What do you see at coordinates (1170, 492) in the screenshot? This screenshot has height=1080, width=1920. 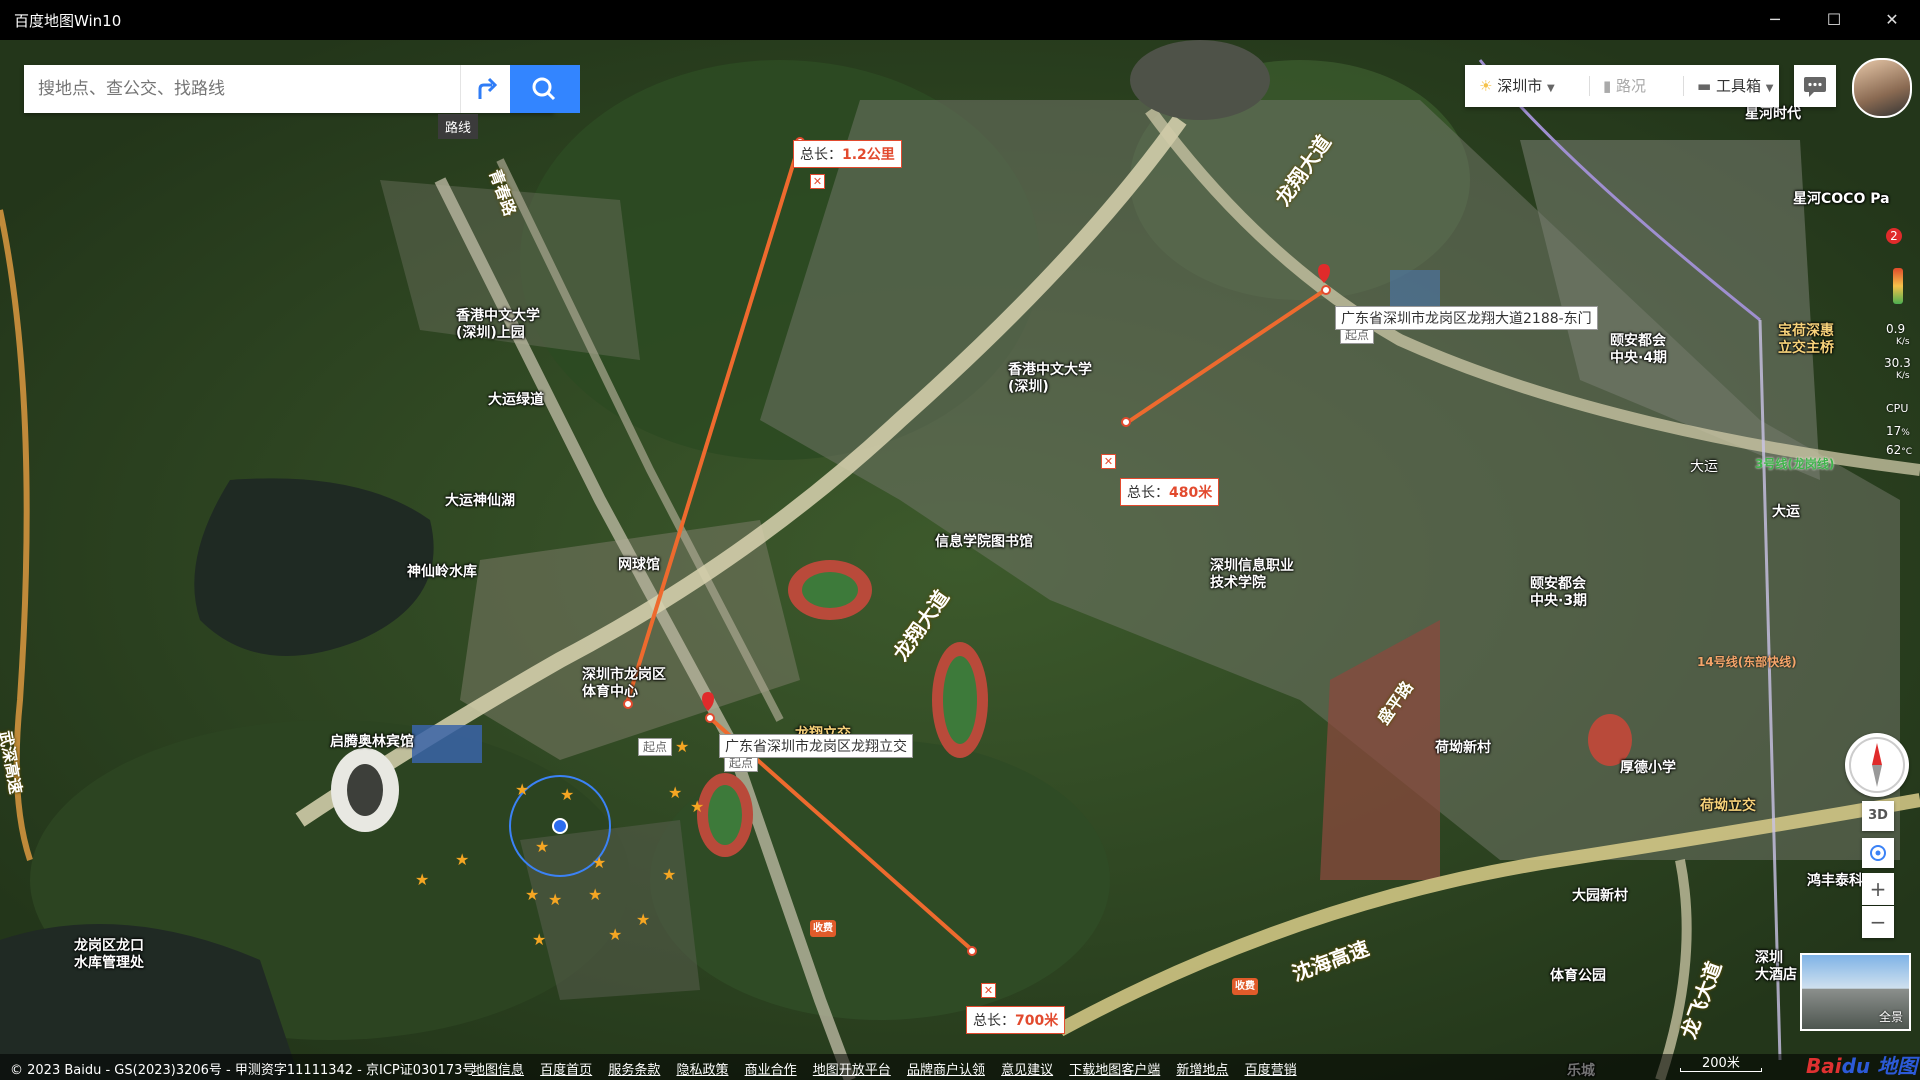 I see `distance-label-2: 总长：480米` at bounding box center [1170, 492].